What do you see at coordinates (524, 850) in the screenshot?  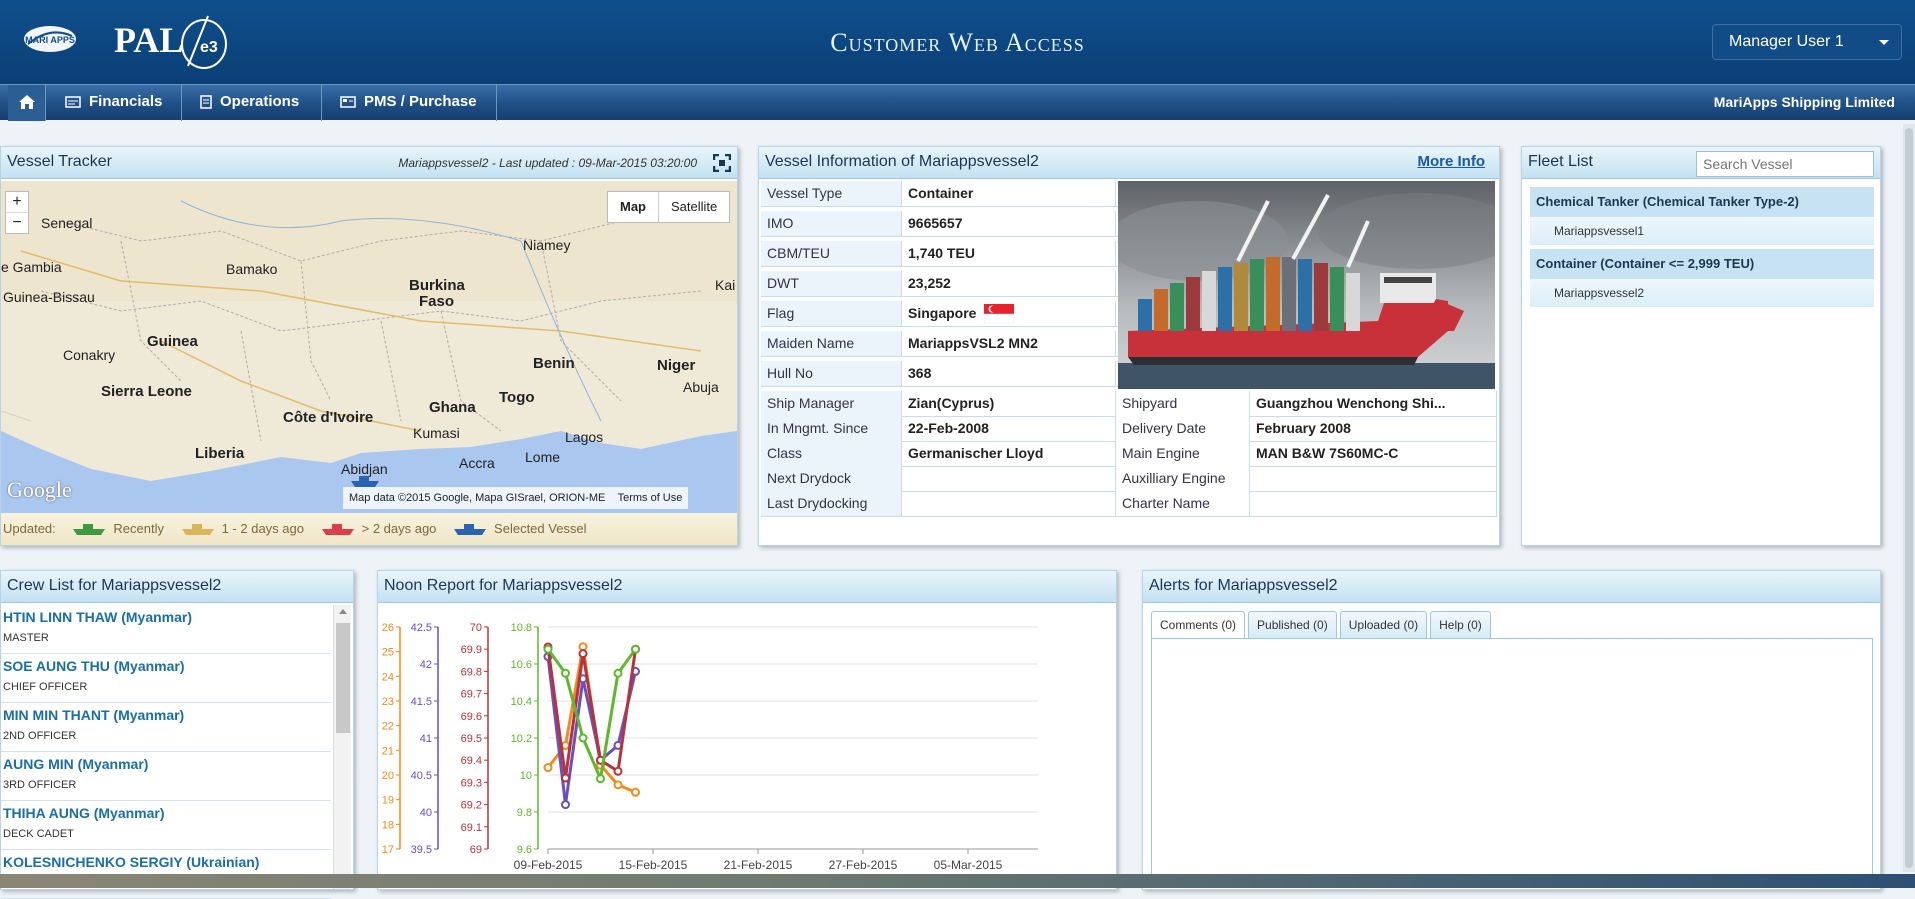 I see `chart-y-tick-label: 9.6` at bounding box center [524, 850].